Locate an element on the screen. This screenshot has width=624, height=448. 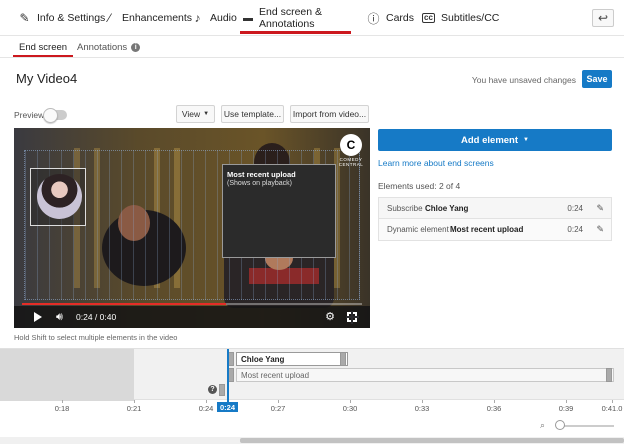
end-screen-icon: ▬ is located at coordinates (248, 18).